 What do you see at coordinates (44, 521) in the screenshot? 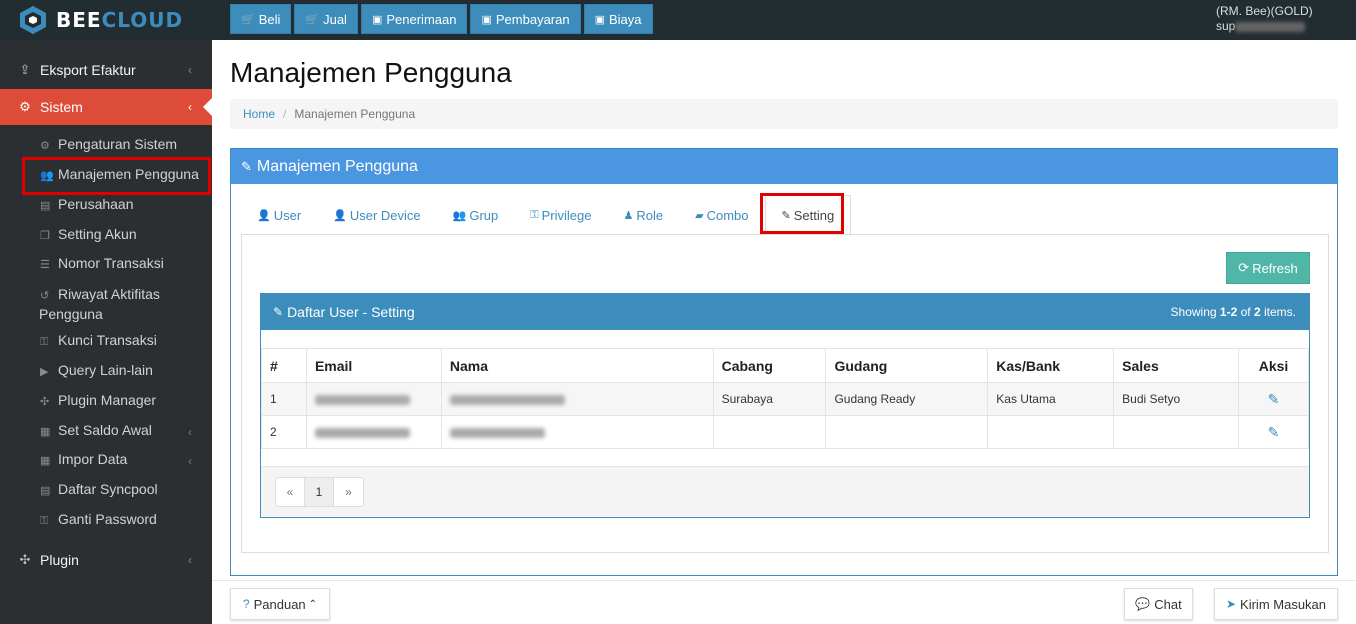
I see `key-icon: ⚿` at bounding box center [44, 521].